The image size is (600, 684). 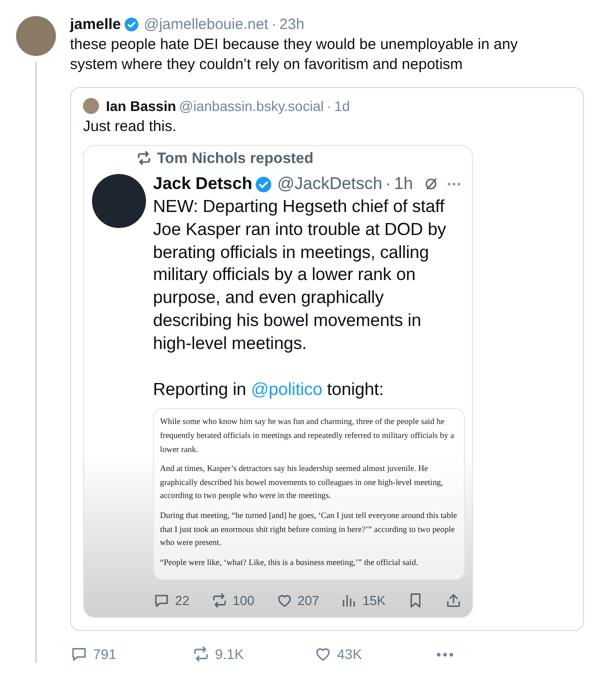 What do you see at coordinates (349, 601) in the screenshot?
I see `bar-chart-icon` at bounding box center [349, 601].